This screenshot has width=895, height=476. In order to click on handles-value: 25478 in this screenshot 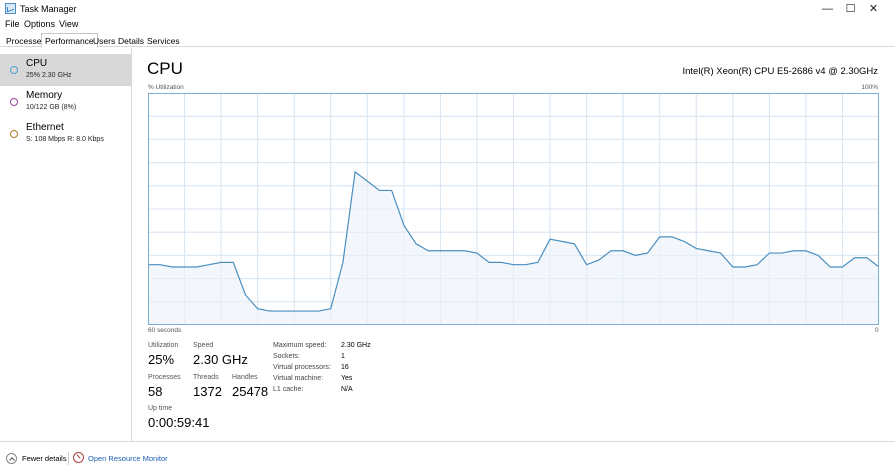, I will do `click(250, 391)`.